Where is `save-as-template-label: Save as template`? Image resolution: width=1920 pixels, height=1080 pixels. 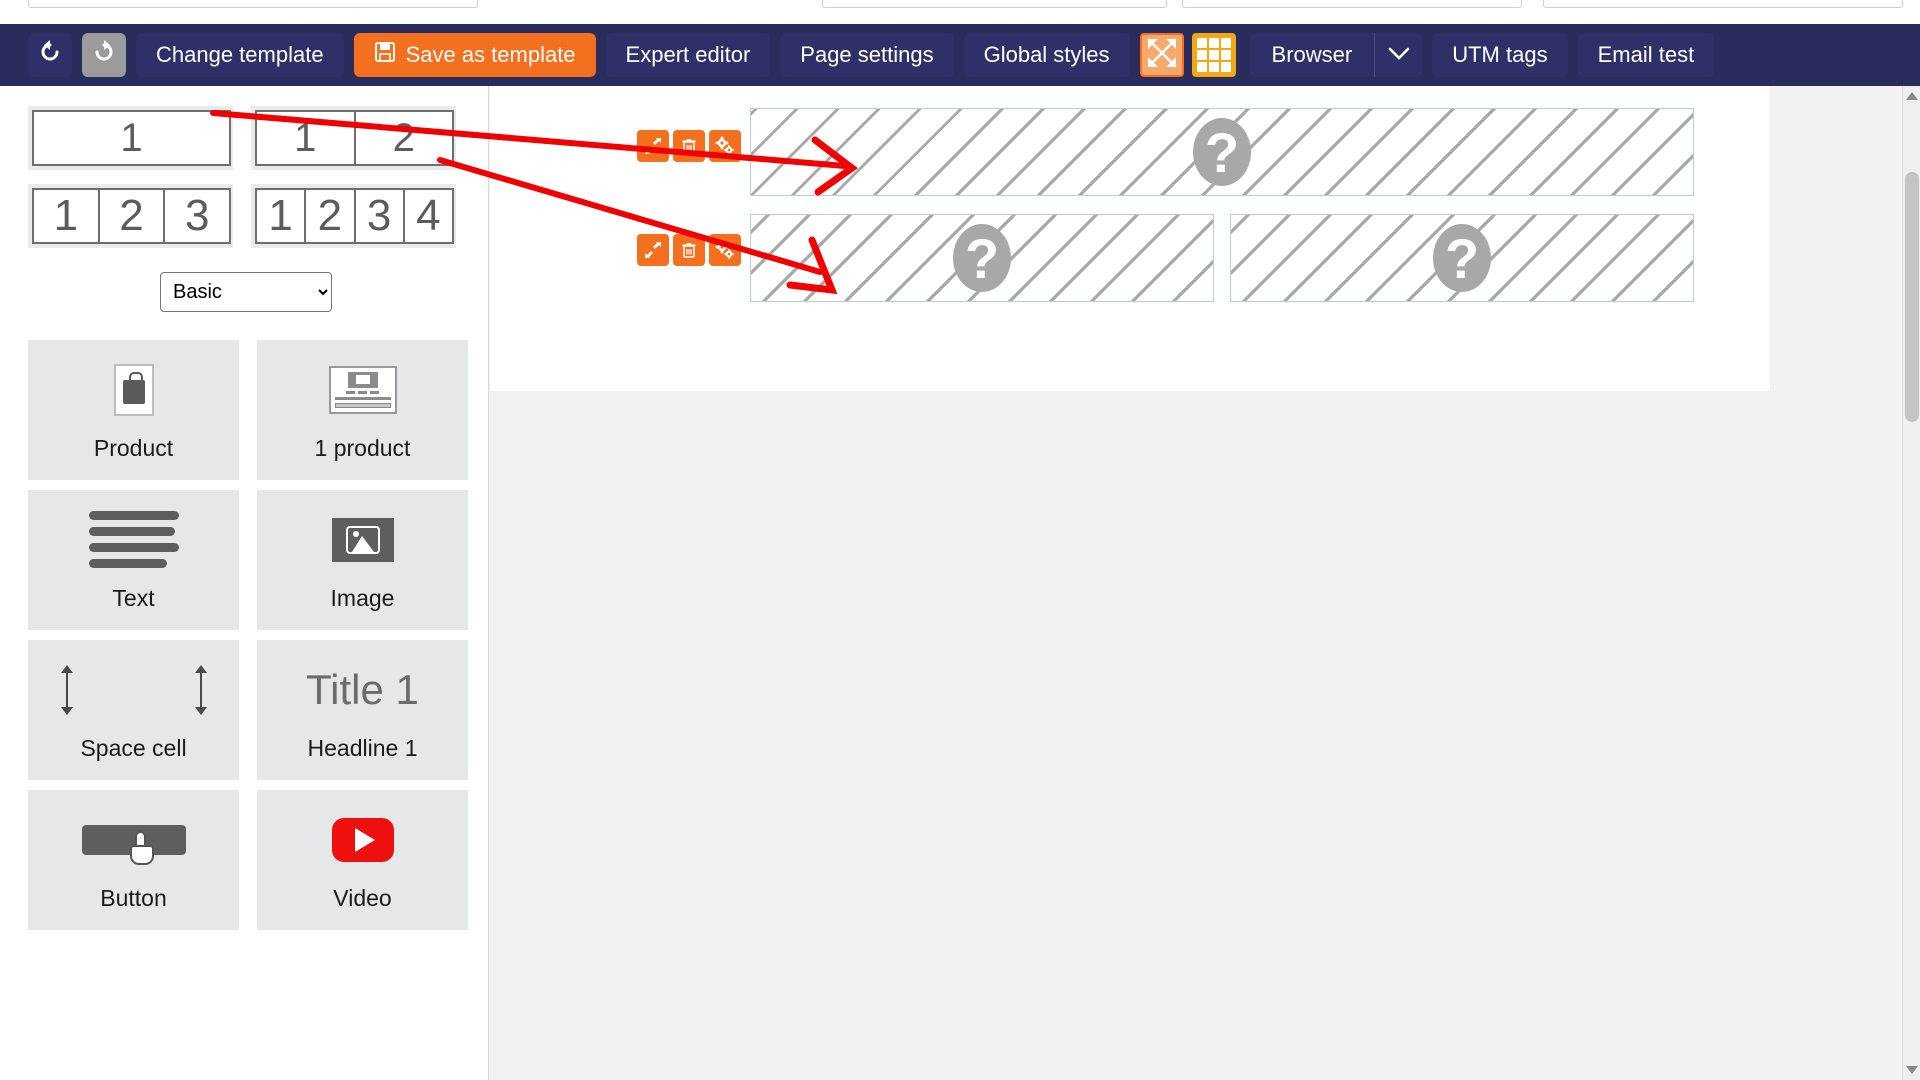 save-as-template-label: Save as template is located at coordinates (490, 54).